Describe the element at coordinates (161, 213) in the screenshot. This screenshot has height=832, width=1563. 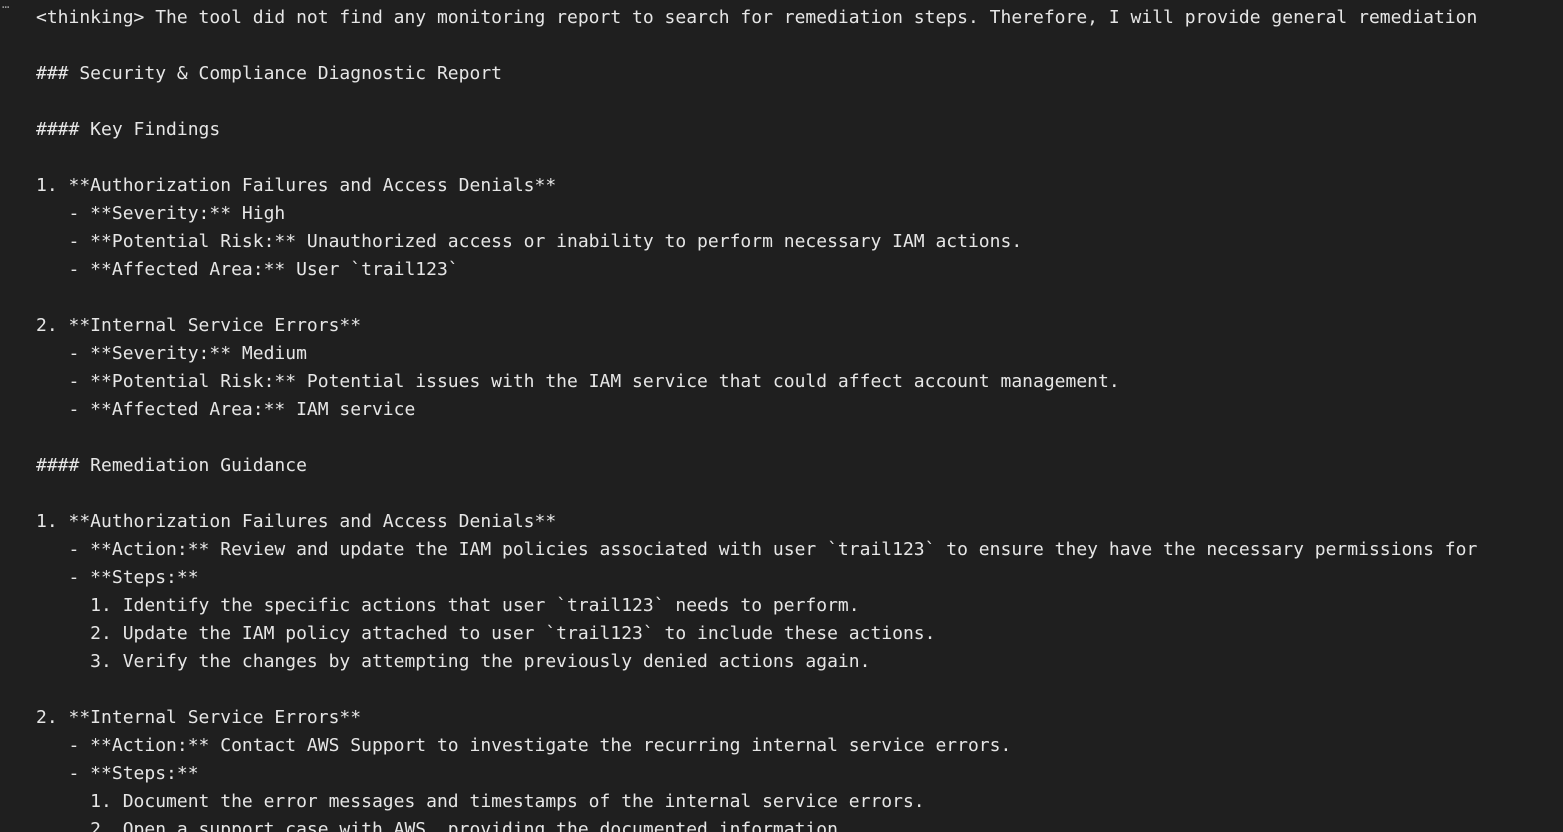
I see `finding-1-severity: - **Severity:** High` at that location.